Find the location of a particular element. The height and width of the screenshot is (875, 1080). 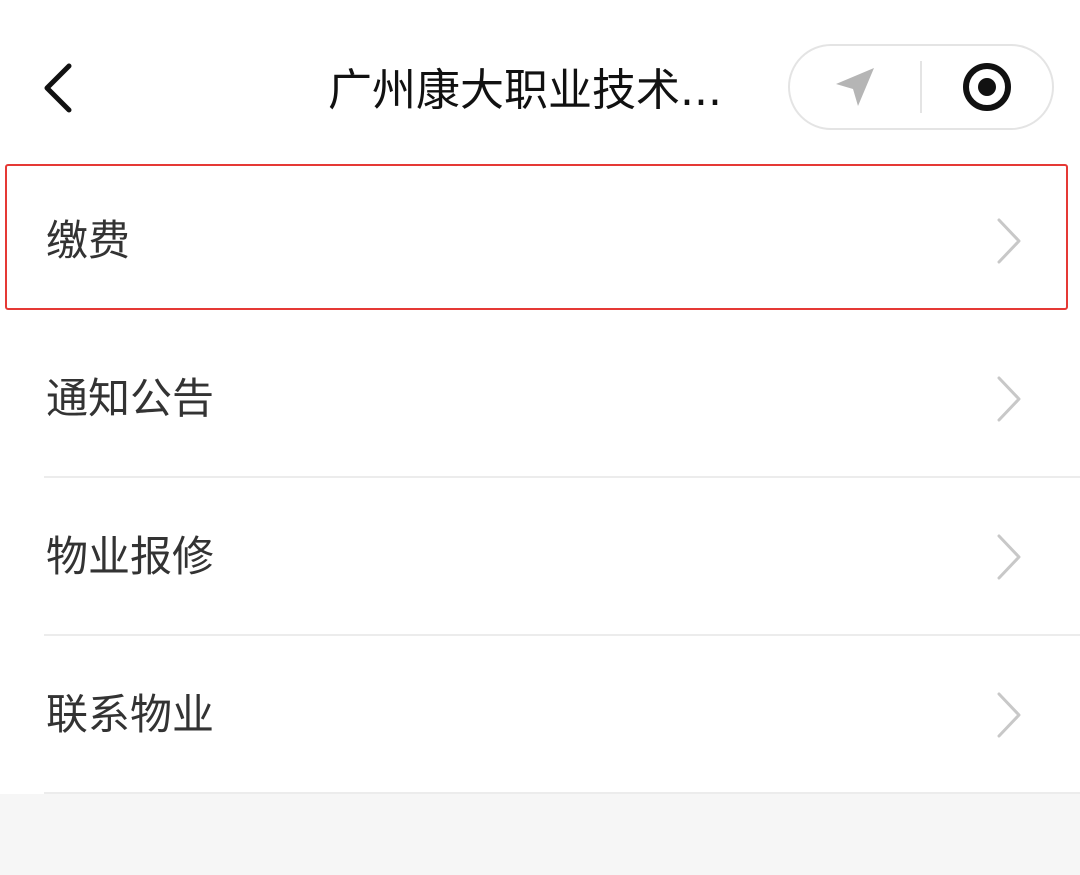

record-target-icon is located at coordinates (986, 87).